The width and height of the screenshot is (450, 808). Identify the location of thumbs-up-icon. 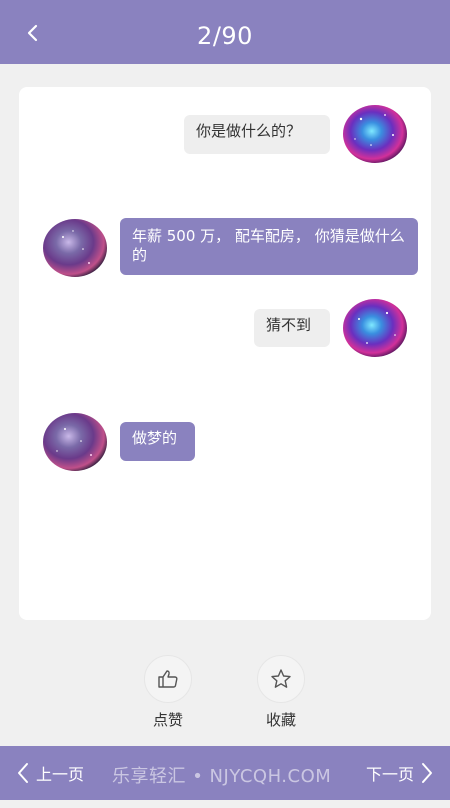
(168, 679).